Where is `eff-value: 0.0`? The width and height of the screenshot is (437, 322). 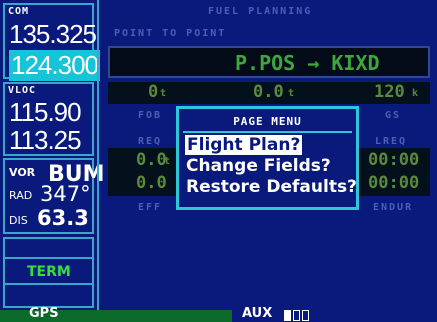
eff-value: 0.0 is located at coordinates (151, 183).